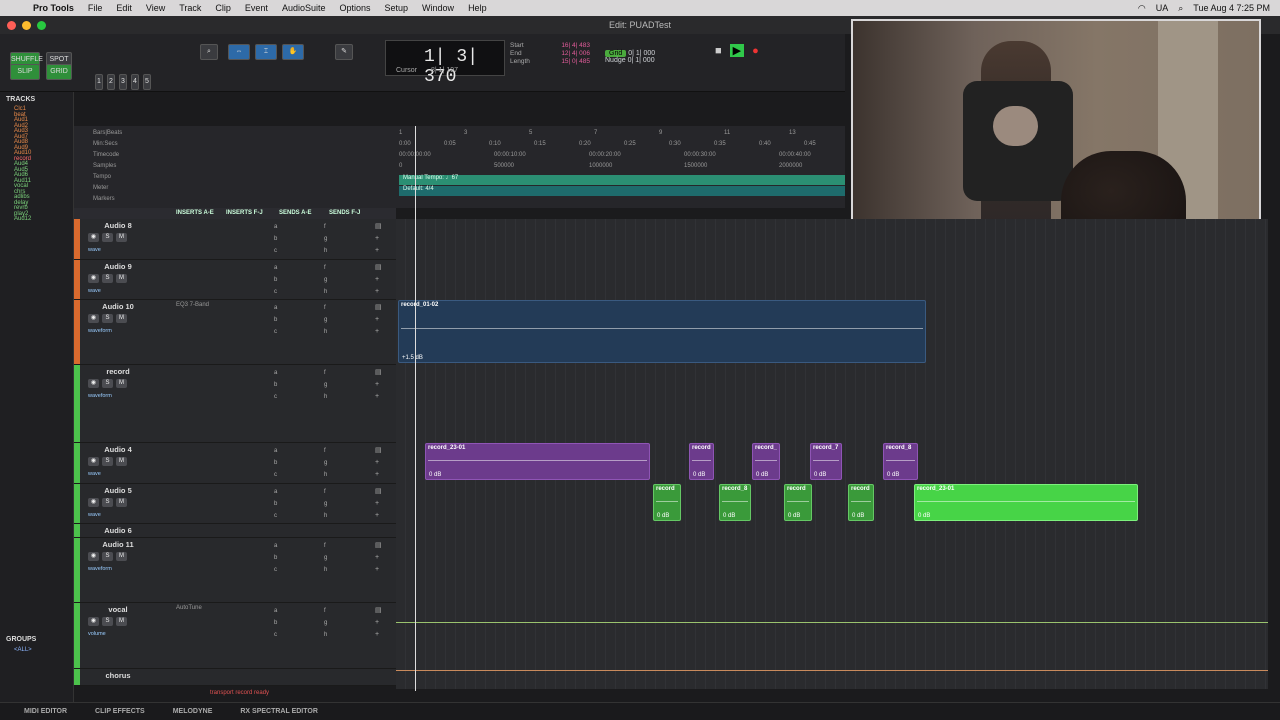 Image resolution: width=1280 pixels, height=720 pixels. What do you see at coordinates (235, 636) in the screenshot?
I see `track-header: vocal ◉ S Mvolume AutoTune a b c f g h ▤ + +` at bounding box center [235, 636].